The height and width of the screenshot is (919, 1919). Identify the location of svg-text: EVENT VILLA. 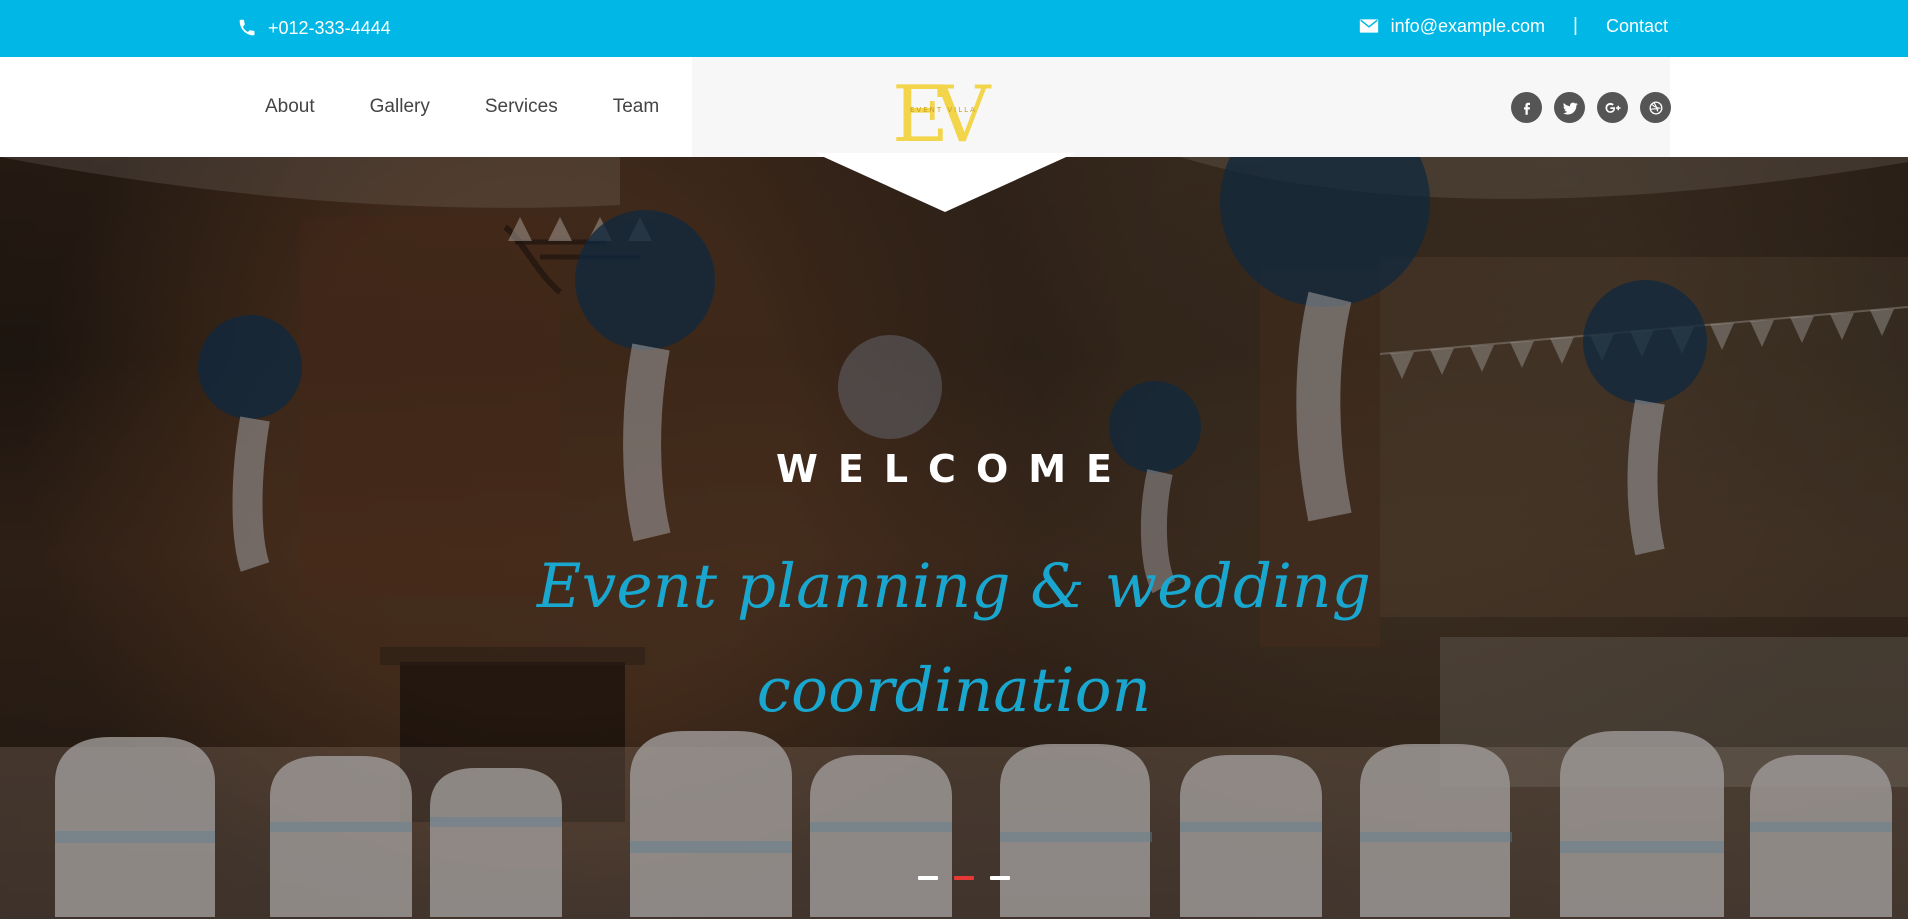
(943, 110).